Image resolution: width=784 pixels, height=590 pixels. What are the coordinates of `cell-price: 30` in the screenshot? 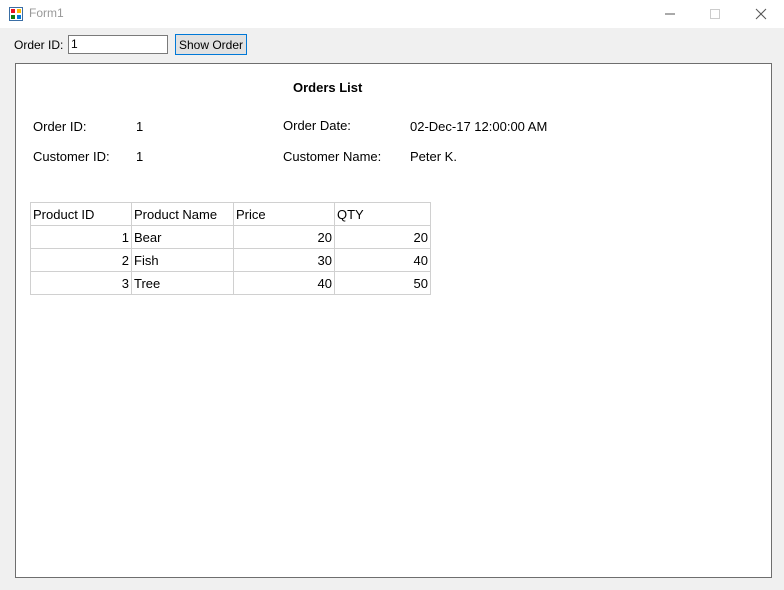 It's located at (284, 260).